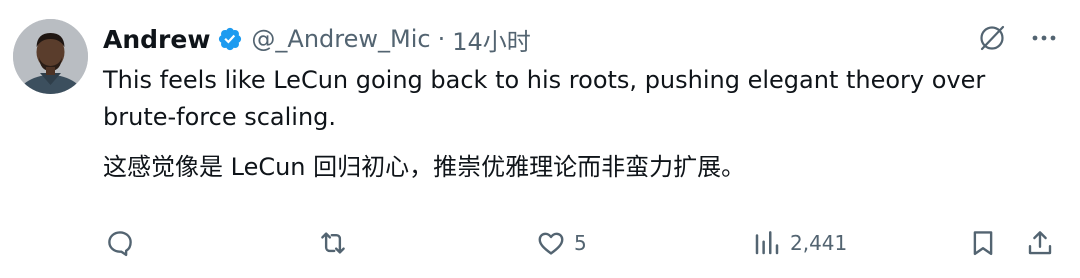 This screenshot has height=278, width=1080. What do you see at coordinates (767, 243) in the screenshot?
I see `views-icon` at bounding box center [767, 243].